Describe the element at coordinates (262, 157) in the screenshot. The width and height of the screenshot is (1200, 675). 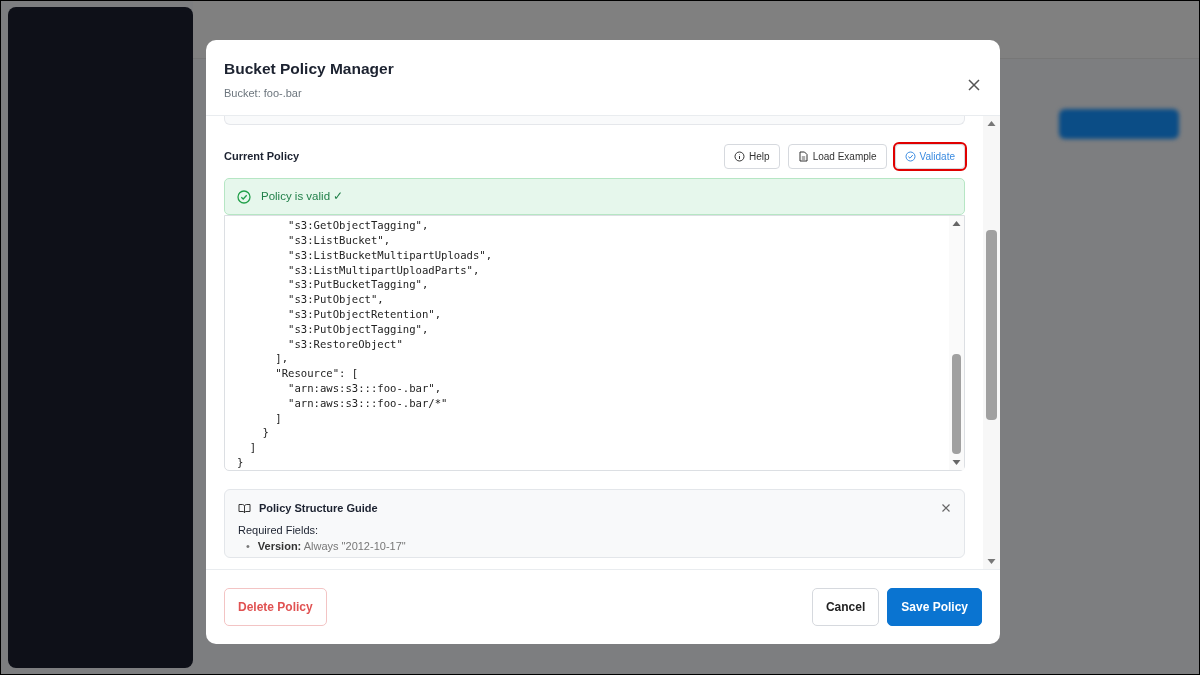
I see `section-title: Current Policy` at that location.